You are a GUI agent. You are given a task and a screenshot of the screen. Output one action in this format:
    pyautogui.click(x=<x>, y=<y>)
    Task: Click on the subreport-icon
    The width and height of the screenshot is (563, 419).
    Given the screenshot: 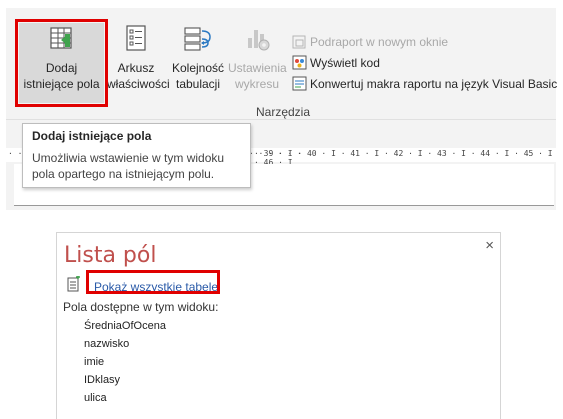 What is the action you would take?
    pyautogui.click(x=299, y=42)
    